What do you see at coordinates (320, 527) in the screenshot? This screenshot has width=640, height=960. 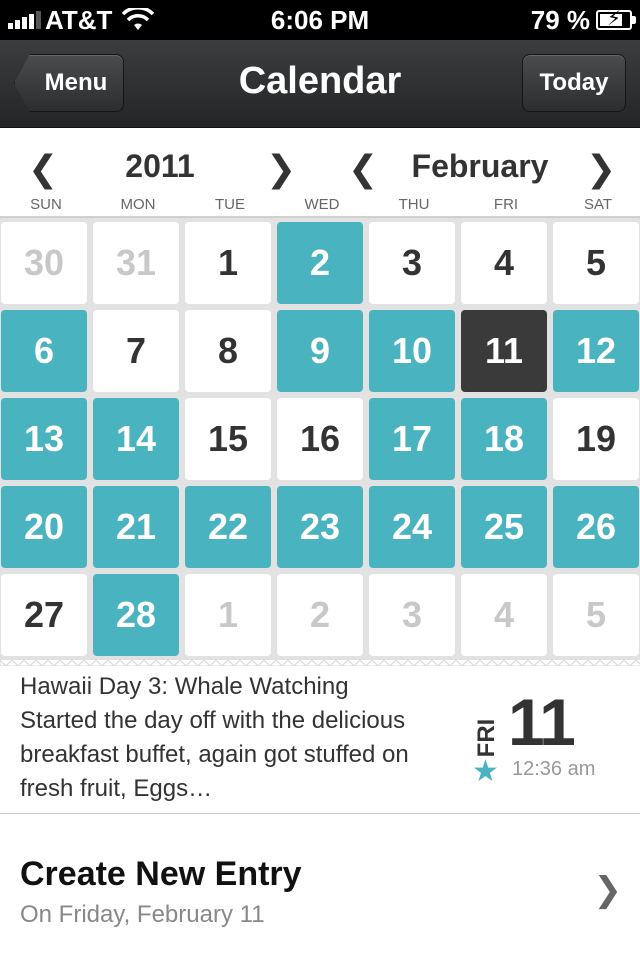 I see `calendar-day-cell: 23` at bounding box center [320, 527].